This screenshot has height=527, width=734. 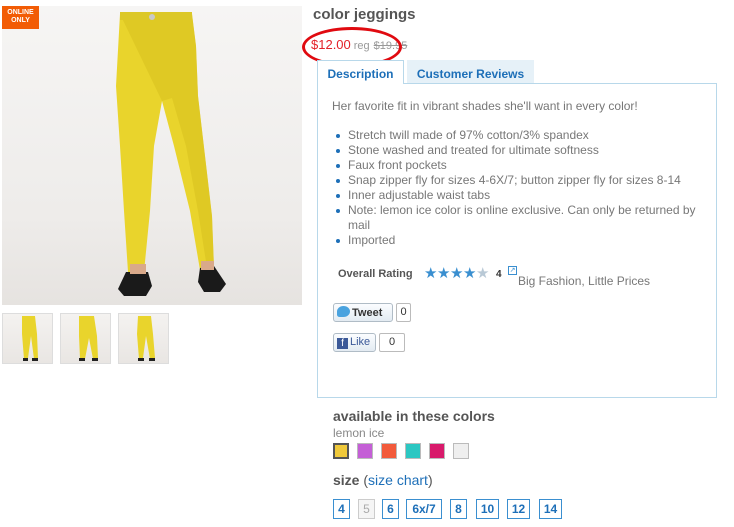 What do you see at coordinates (499, 274) in the screenshot?
I see `rating-value: 4` at bounding box center [499, 274].